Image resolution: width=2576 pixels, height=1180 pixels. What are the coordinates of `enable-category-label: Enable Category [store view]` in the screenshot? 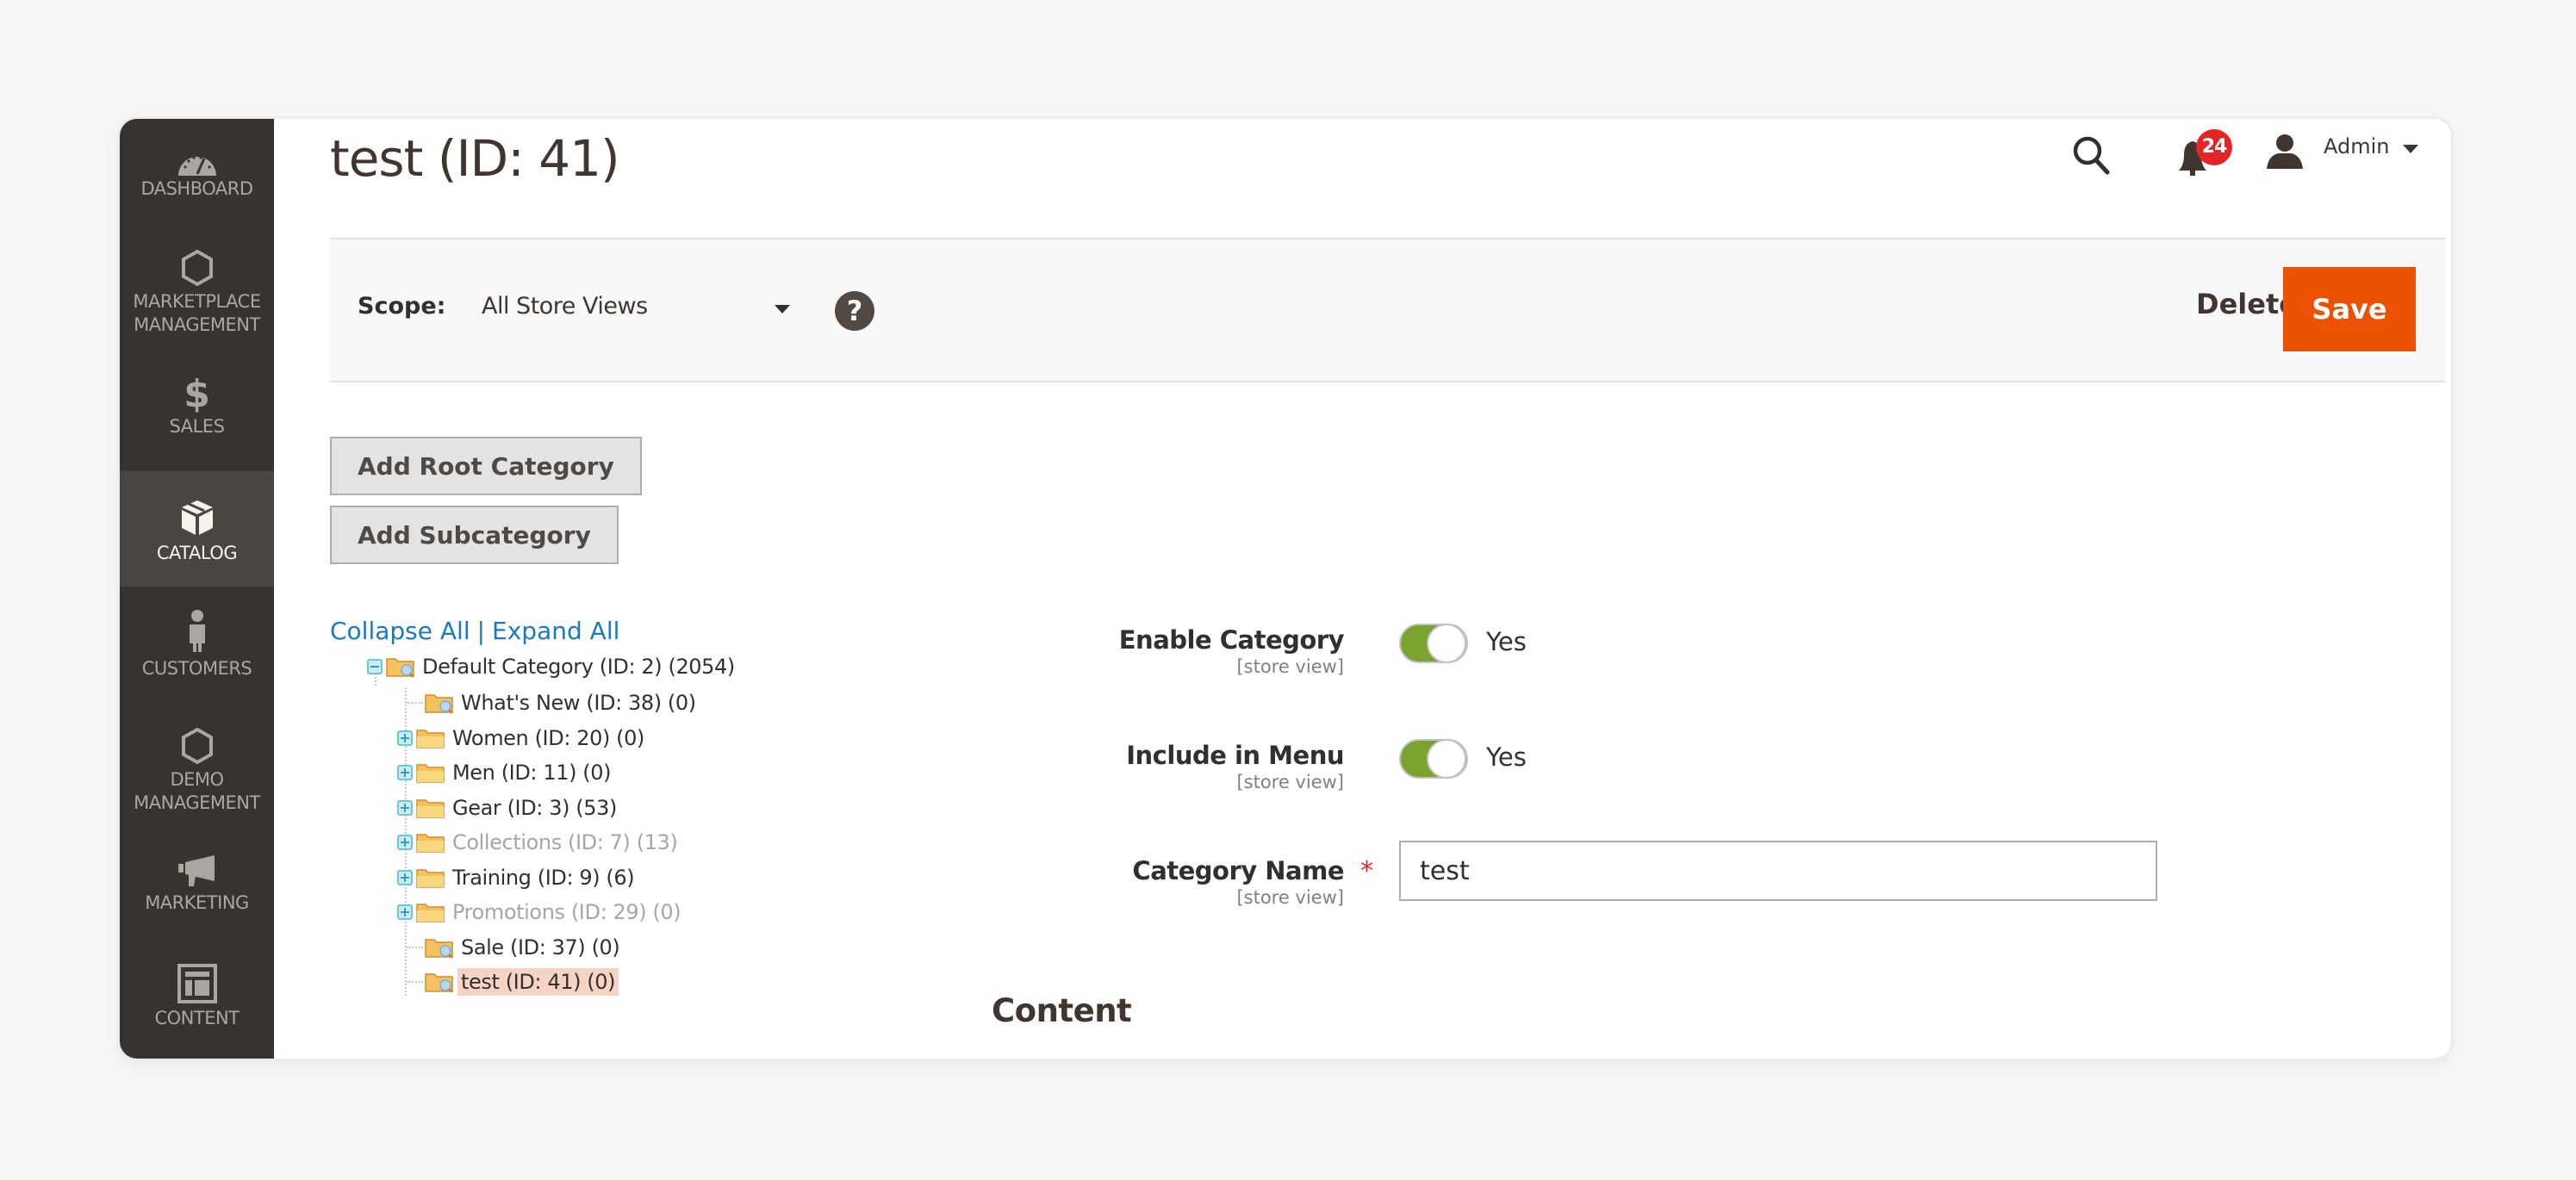 It's located at (1129, 651).